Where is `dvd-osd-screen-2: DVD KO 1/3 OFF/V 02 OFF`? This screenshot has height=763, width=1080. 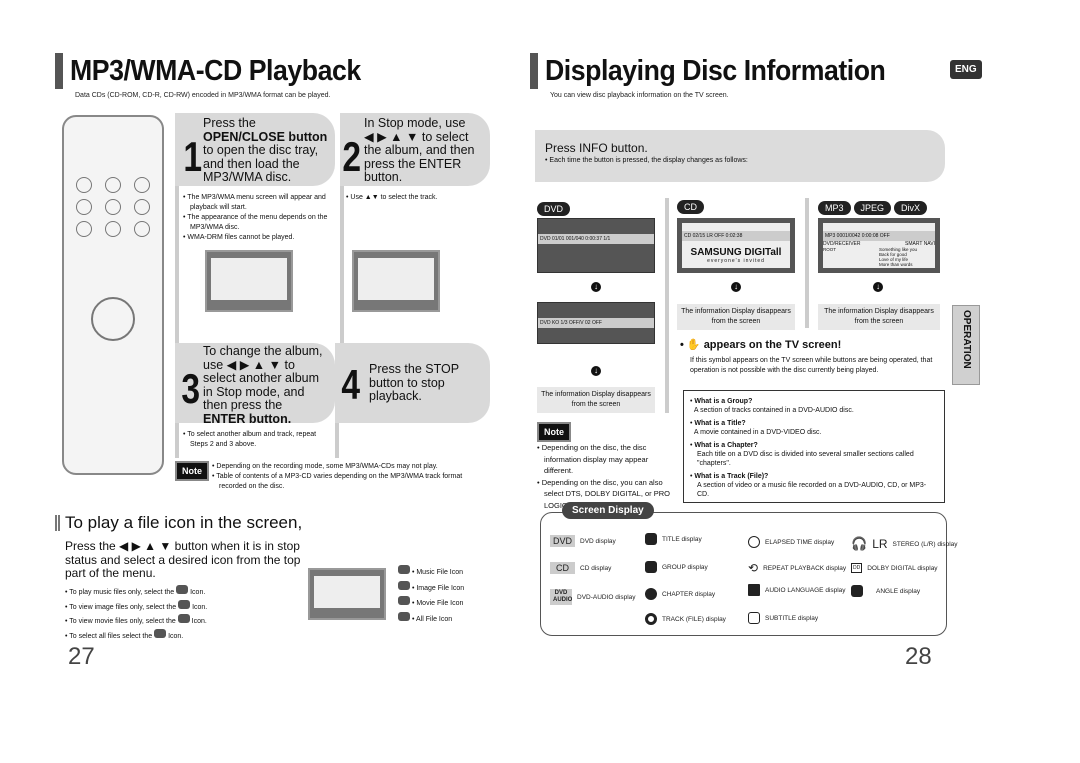 dvd-osd-screen-2: DVD KO 1/3 OFF/V 02 OFF is located at coordinates (596, 323).